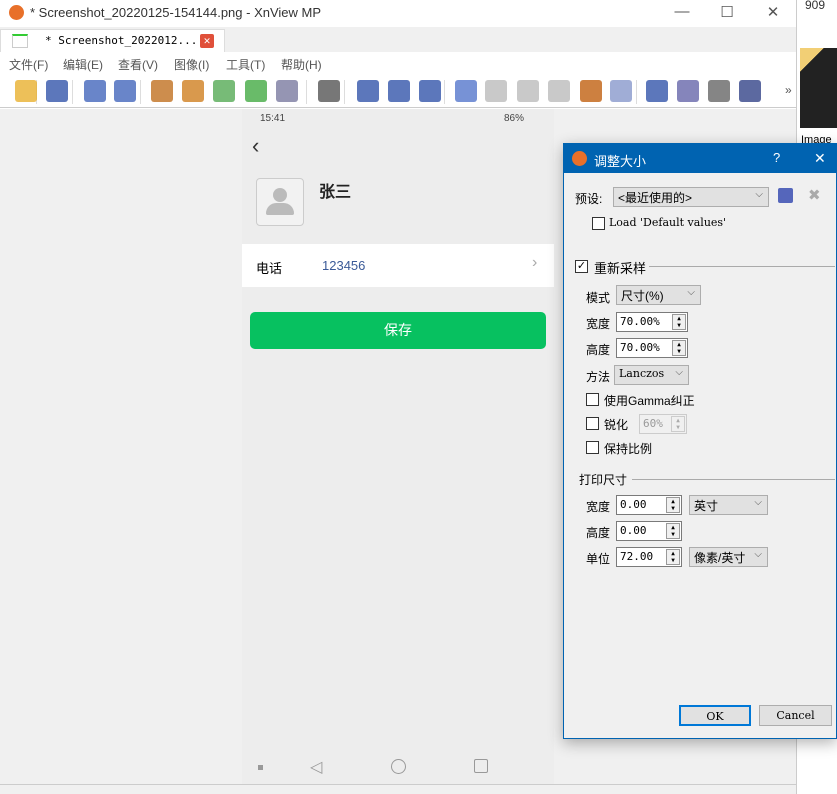  I want to click on breadcrumb: 909, so click(815, 6).